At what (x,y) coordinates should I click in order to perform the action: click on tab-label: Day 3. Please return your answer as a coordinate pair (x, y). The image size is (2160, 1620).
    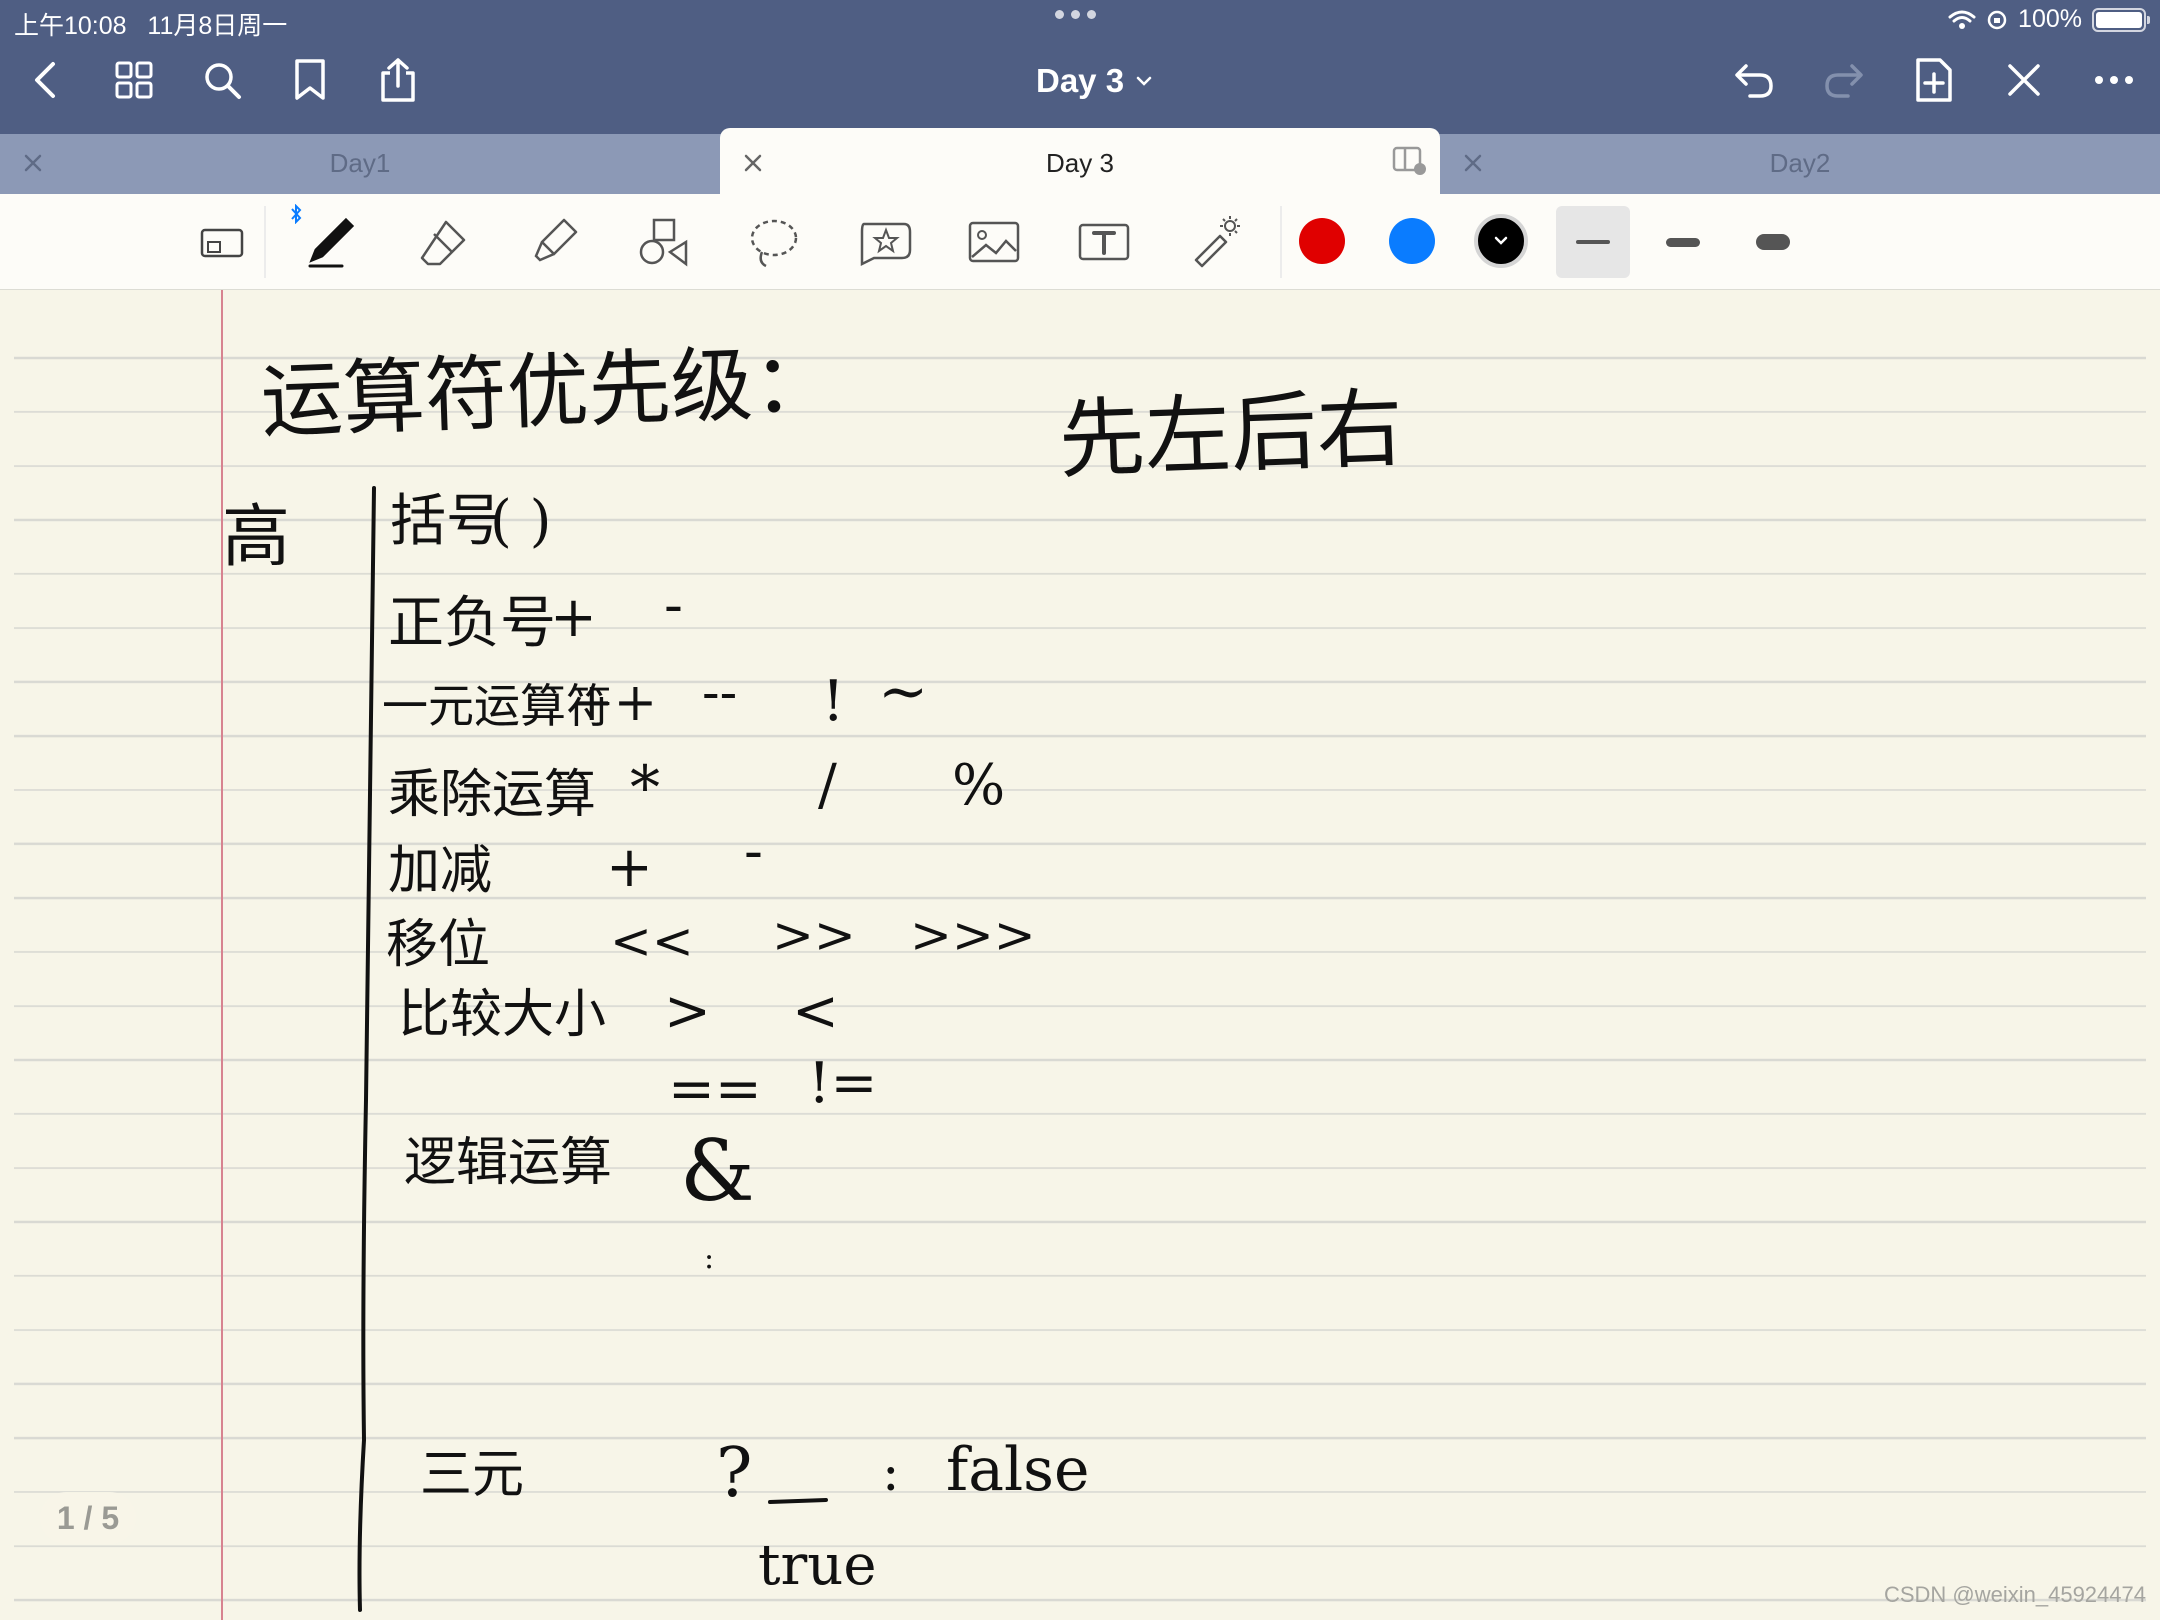
    Looking at the image, I should click on (1080, 163).